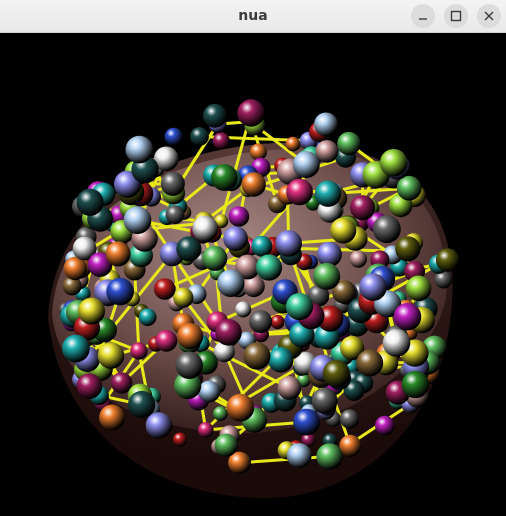 Image resolution: width=506 pixels, height=516 pixels. I want to click on close-icon, so click(489, 16).